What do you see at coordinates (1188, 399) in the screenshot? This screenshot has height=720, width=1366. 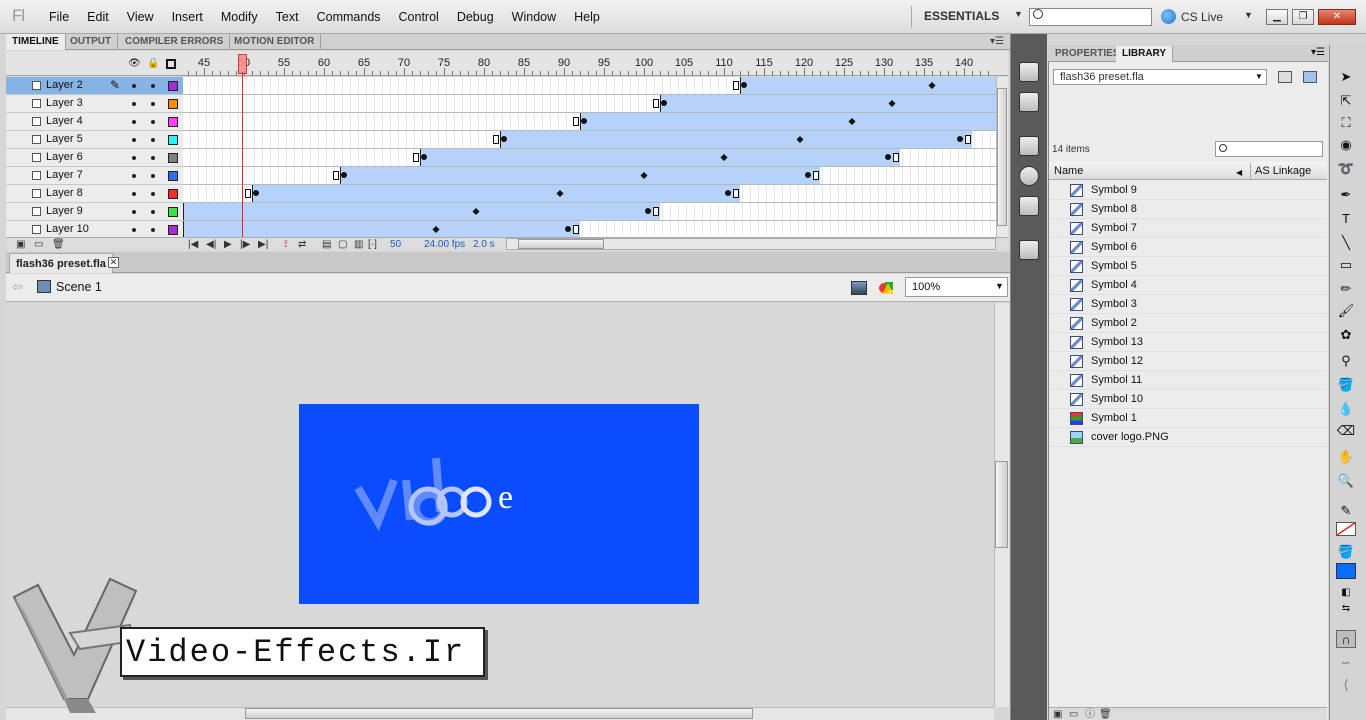 I see `library-item: Symbol 10` at bounding box center [1188, 399].